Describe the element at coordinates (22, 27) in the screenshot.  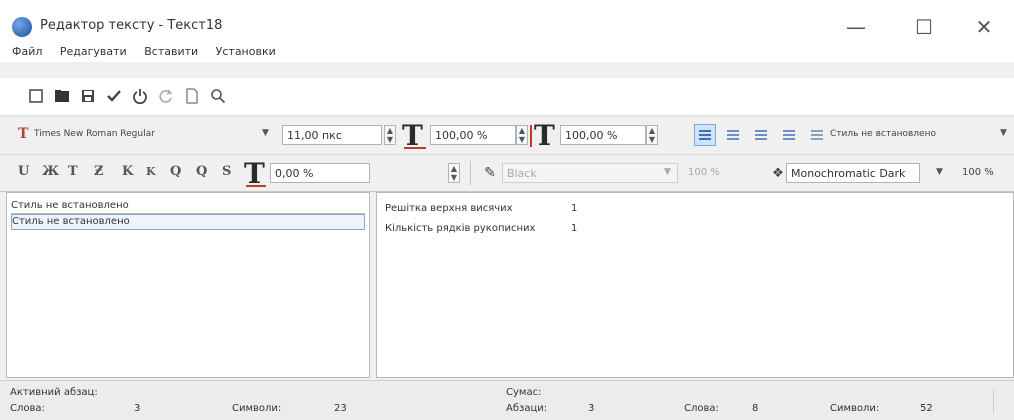
I see `app-icon` at that location.